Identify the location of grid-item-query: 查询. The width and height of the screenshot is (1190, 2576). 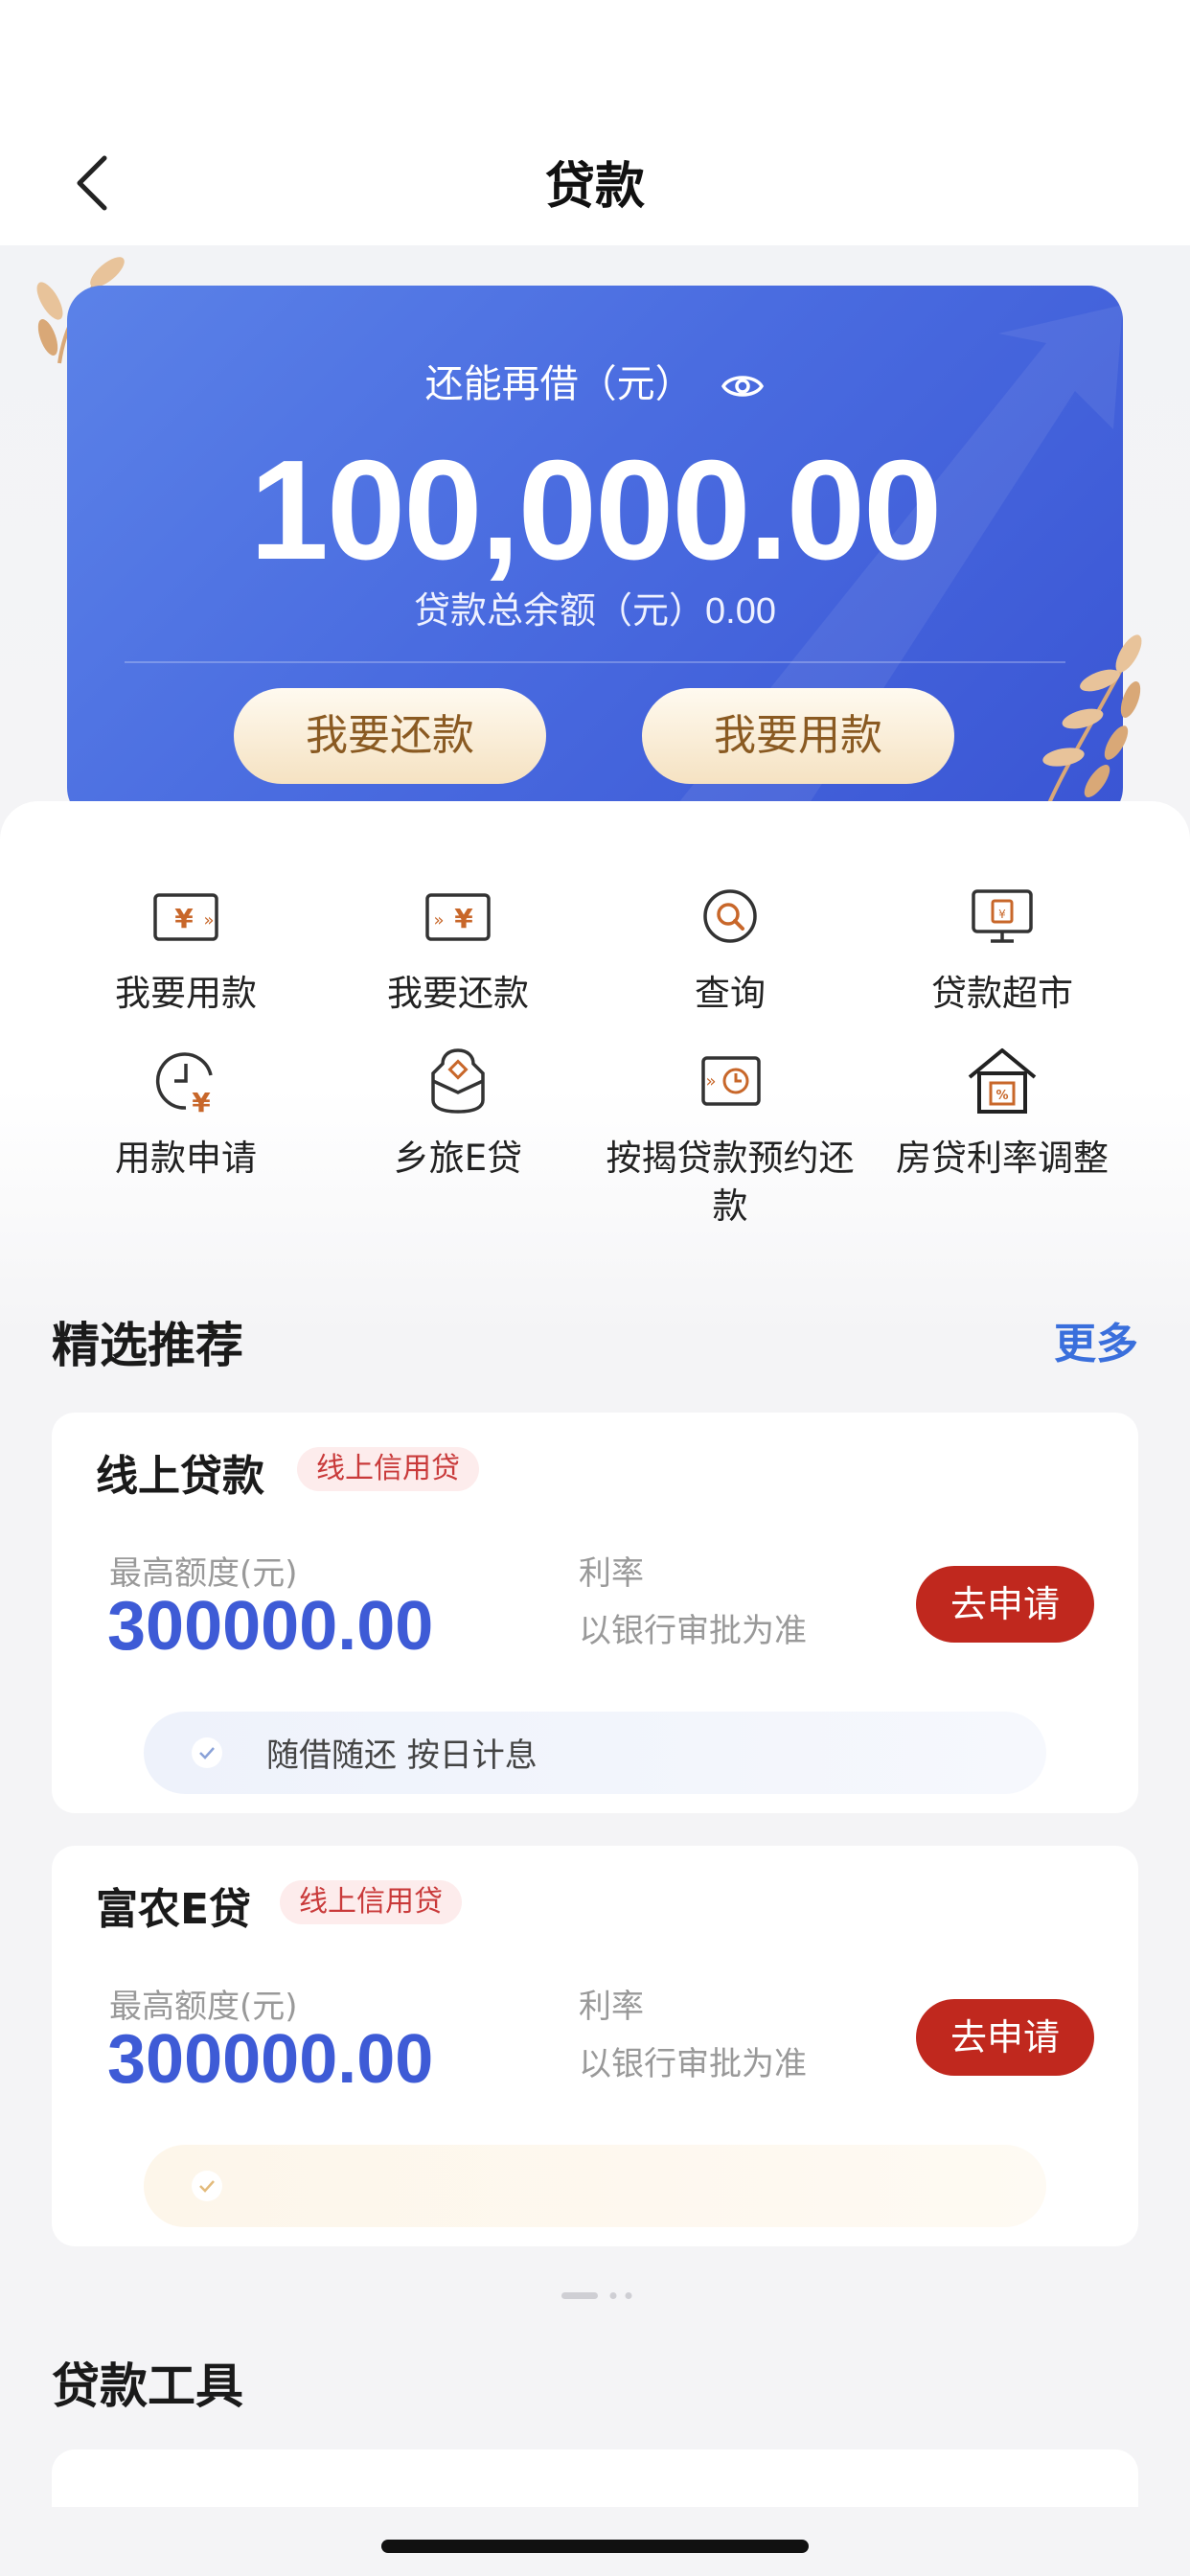
(730, 948).